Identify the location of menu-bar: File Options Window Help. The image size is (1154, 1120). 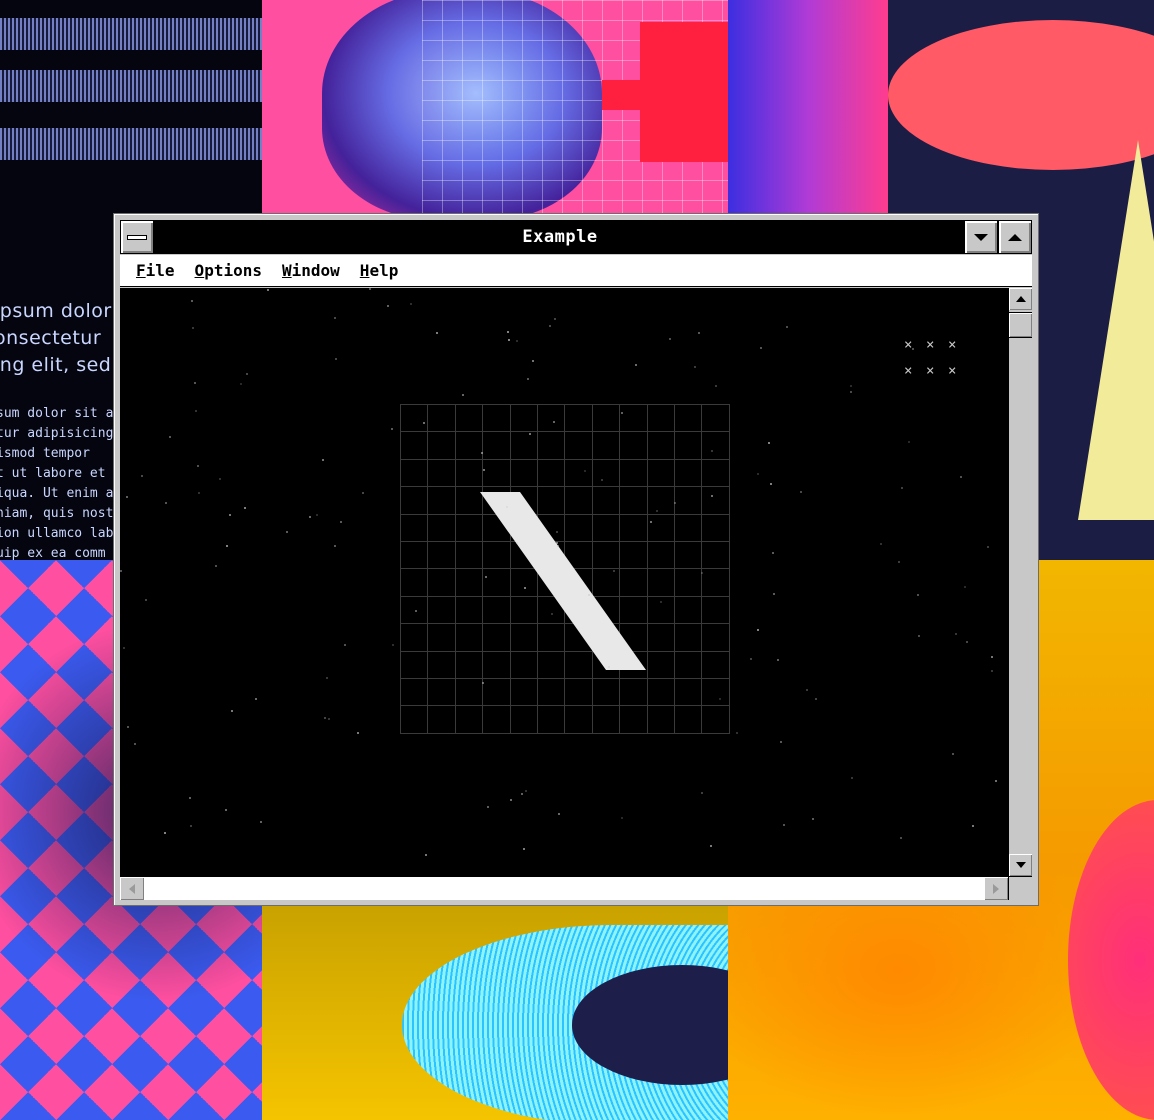
(576, 271).